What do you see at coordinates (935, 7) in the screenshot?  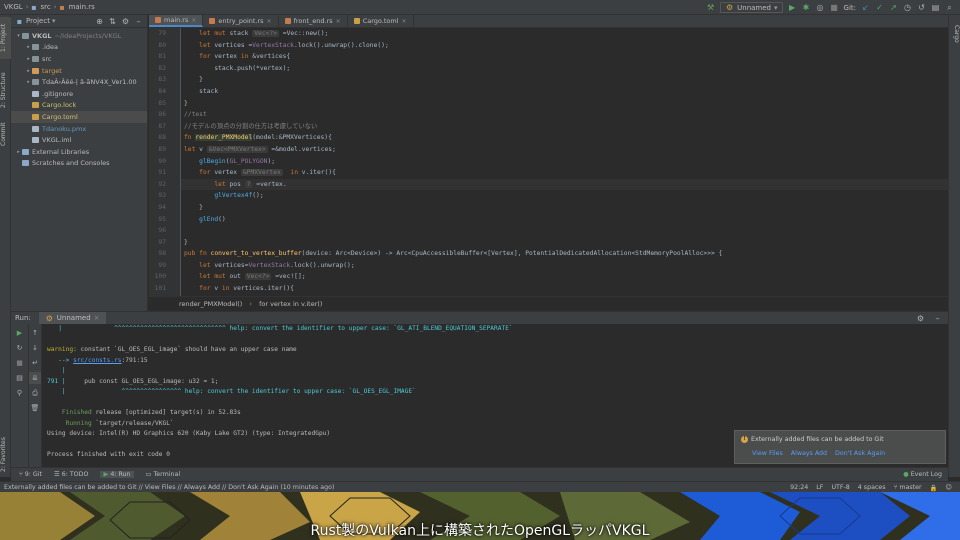 I see `structure-icon: ▤` at bounding box center [935, 7].